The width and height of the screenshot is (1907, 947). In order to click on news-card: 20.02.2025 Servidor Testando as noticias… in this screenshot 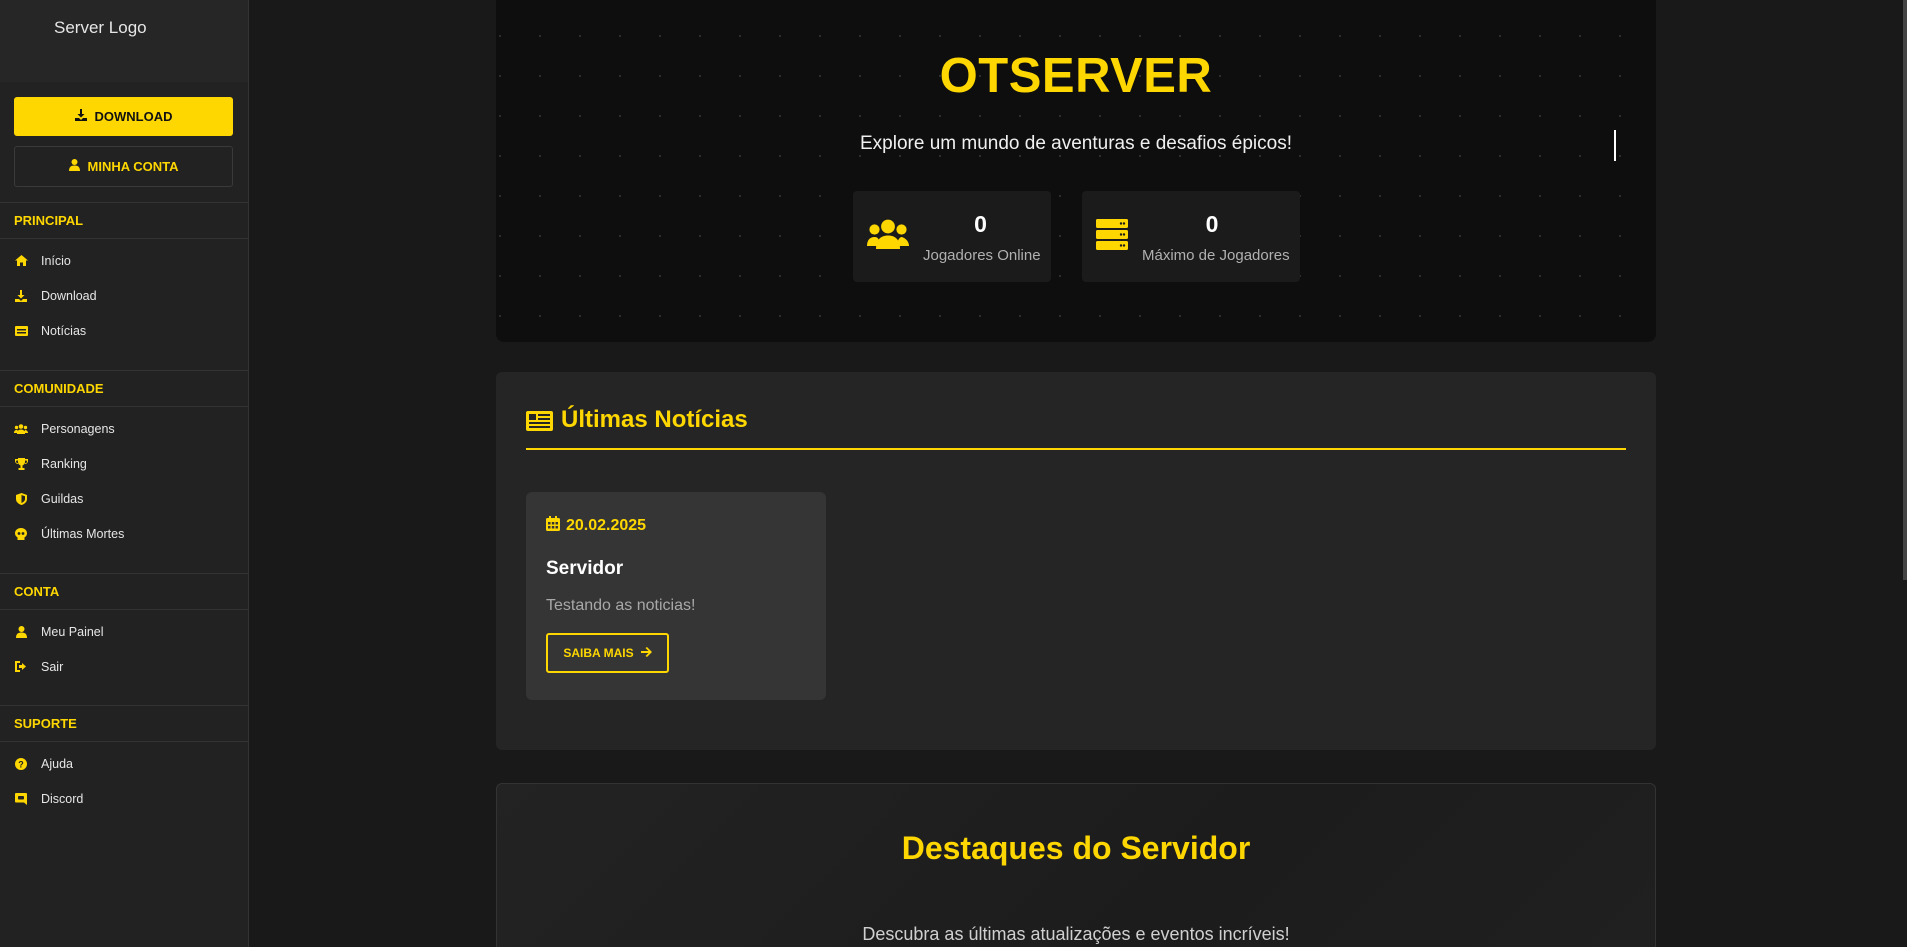, I will do `click(676, 596)`.